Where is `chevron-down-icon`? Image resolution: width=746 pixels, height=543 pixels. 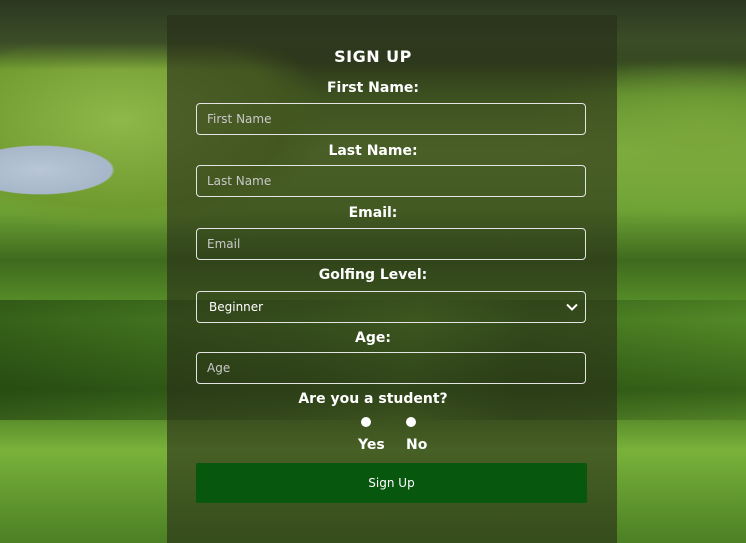 chevron-down-icon is located at coordinates (572, 307).